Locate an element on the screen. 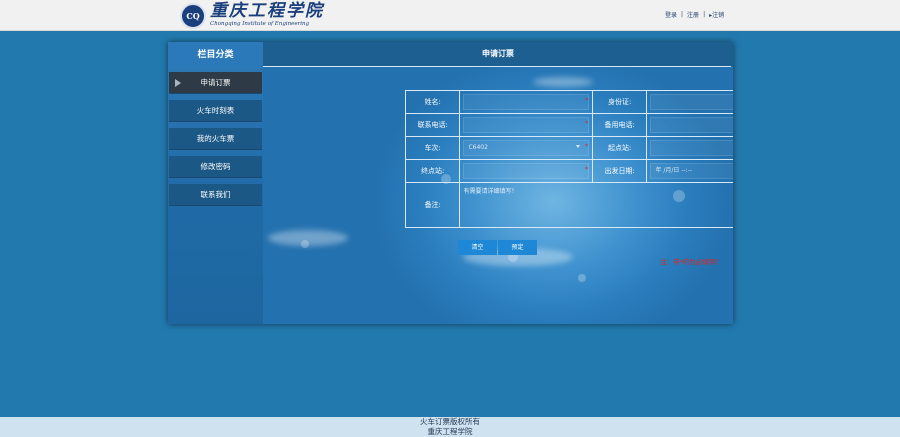 Image resolution: width=900 pixels, height=437 pixels. page-title: 申请订票 is located at coordinates (498, 54).